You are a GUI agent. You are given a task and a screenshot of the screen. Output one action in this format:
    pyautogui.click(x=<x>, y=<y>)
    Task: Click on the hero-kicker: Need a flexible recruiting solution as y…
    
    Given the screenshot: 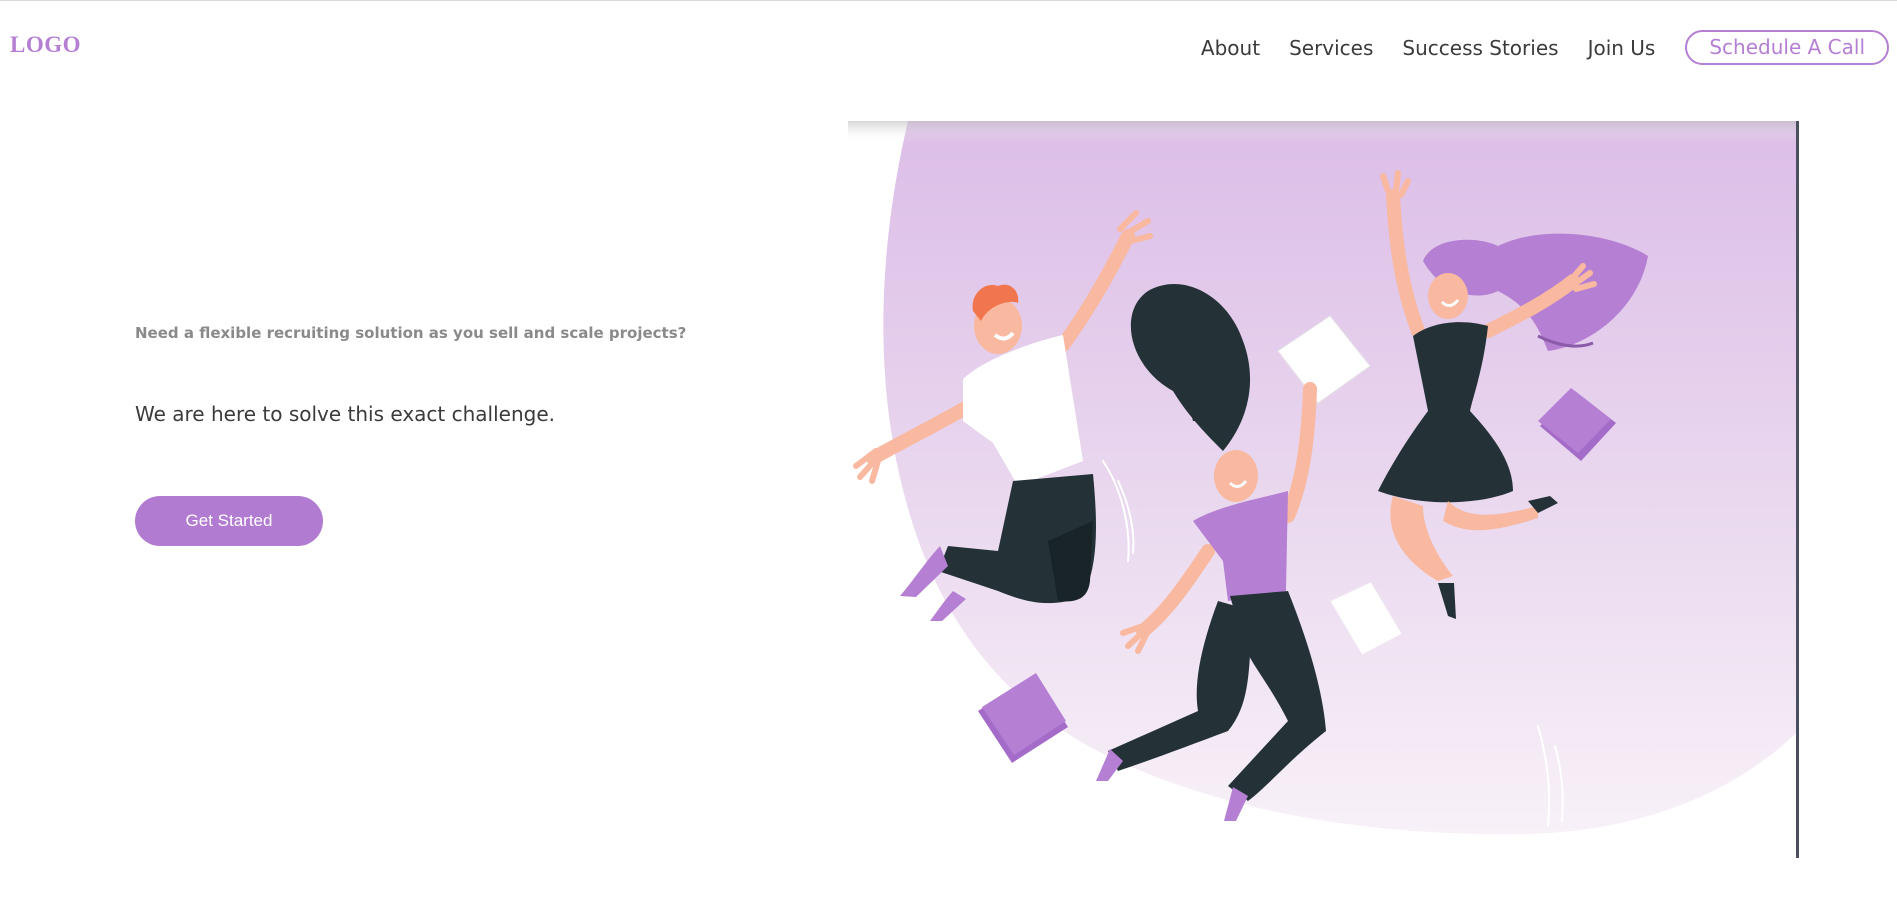 What is the action you would take?
    pyautogui.click(x=411, y=333)
    